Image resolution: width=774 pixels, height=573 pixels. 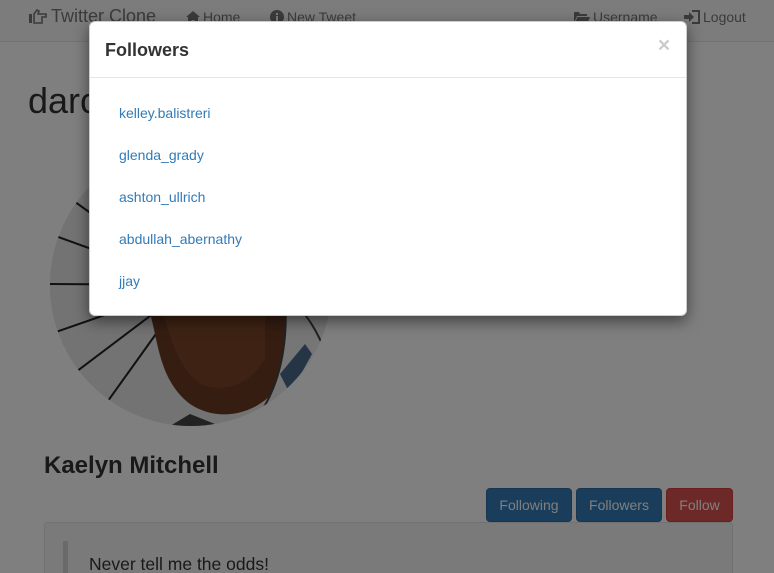 What do you see at coordinates (180, 167) in the screenshot?
I see `list-item: glenda_grady` at bounding box center [180, 167].